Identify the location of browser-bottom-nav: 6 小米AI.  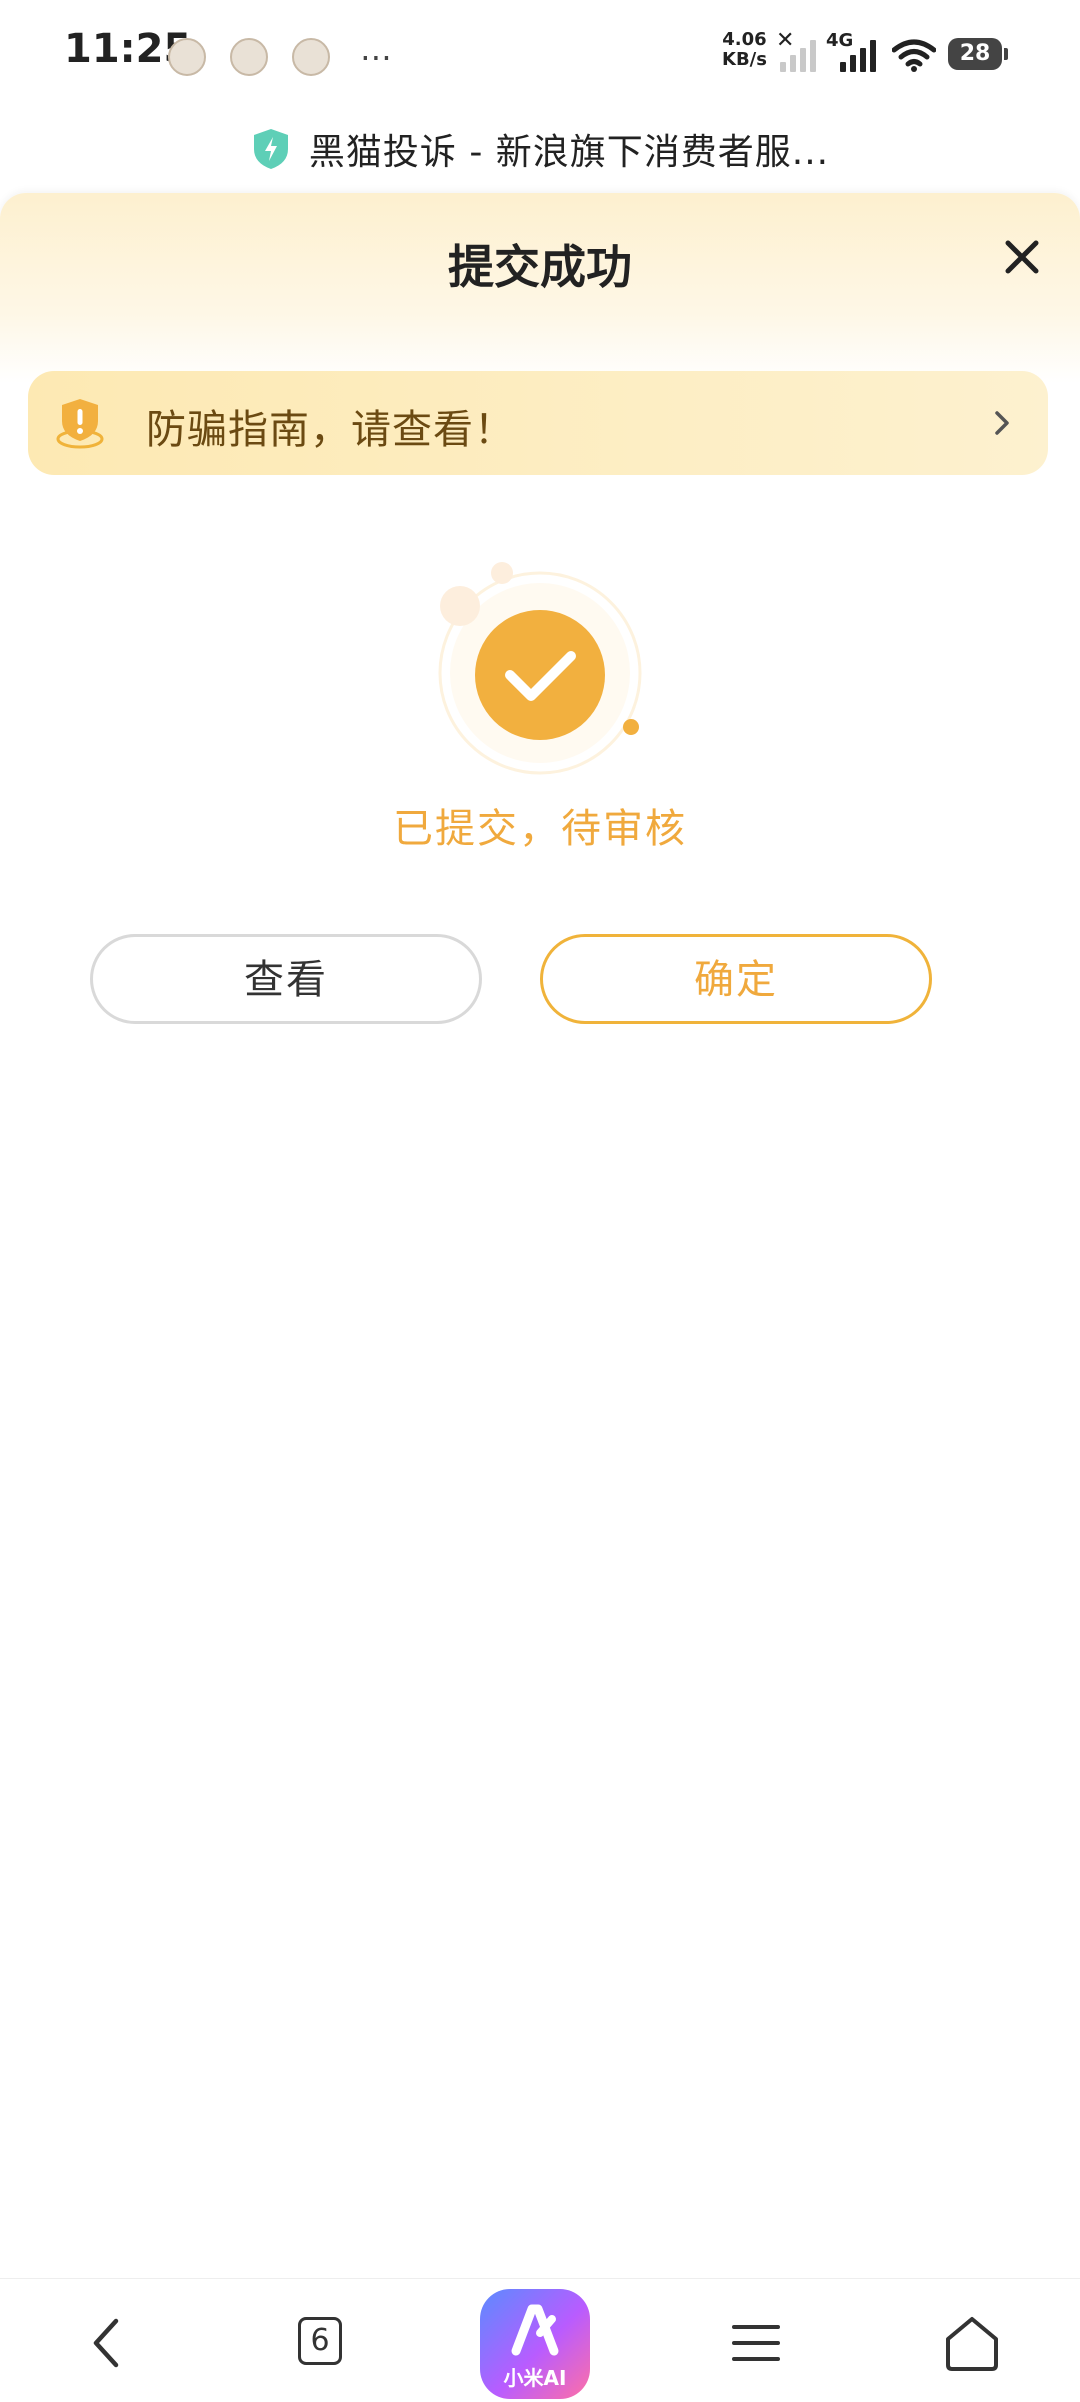
(540, 2340).